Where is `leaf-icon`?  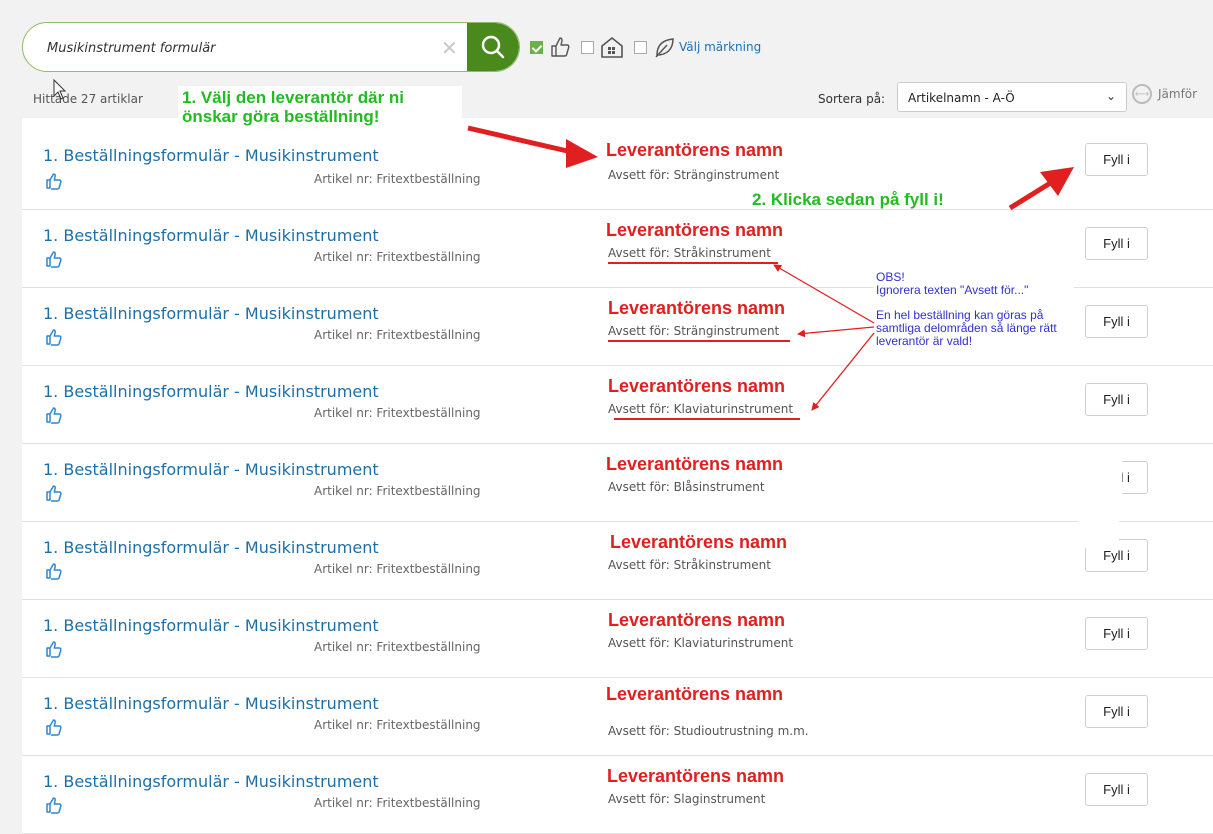
leaf-icon is located at coordinates (664, 47).